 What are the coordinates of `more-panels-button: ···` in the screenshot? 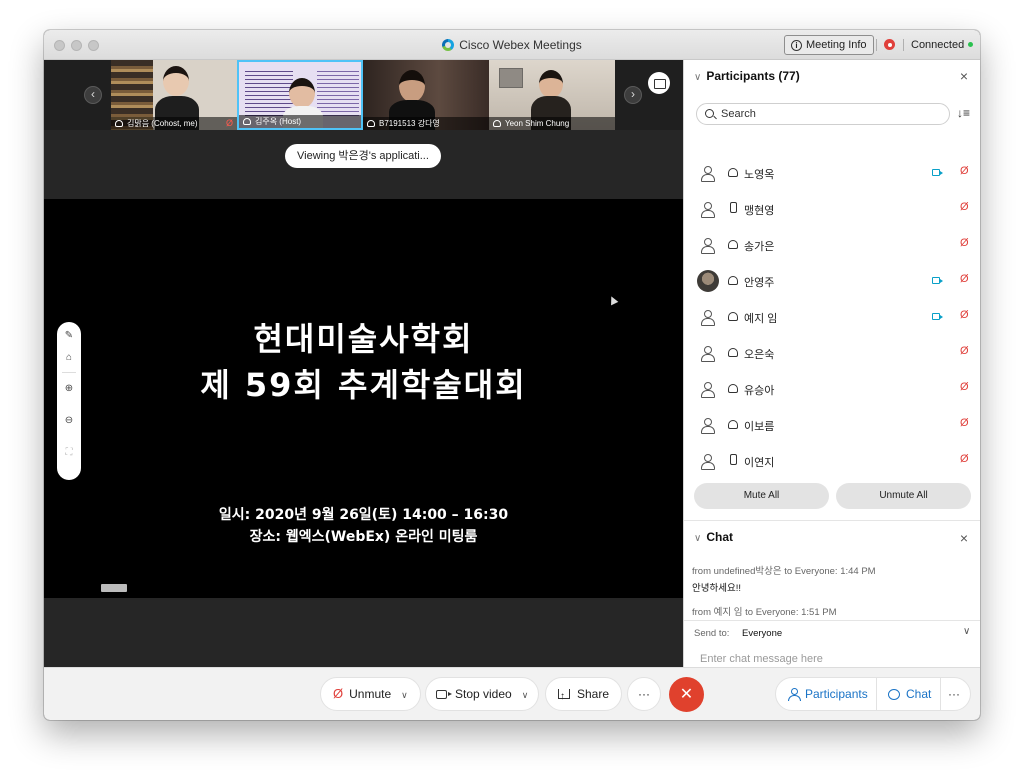 It's located at (954, 694).